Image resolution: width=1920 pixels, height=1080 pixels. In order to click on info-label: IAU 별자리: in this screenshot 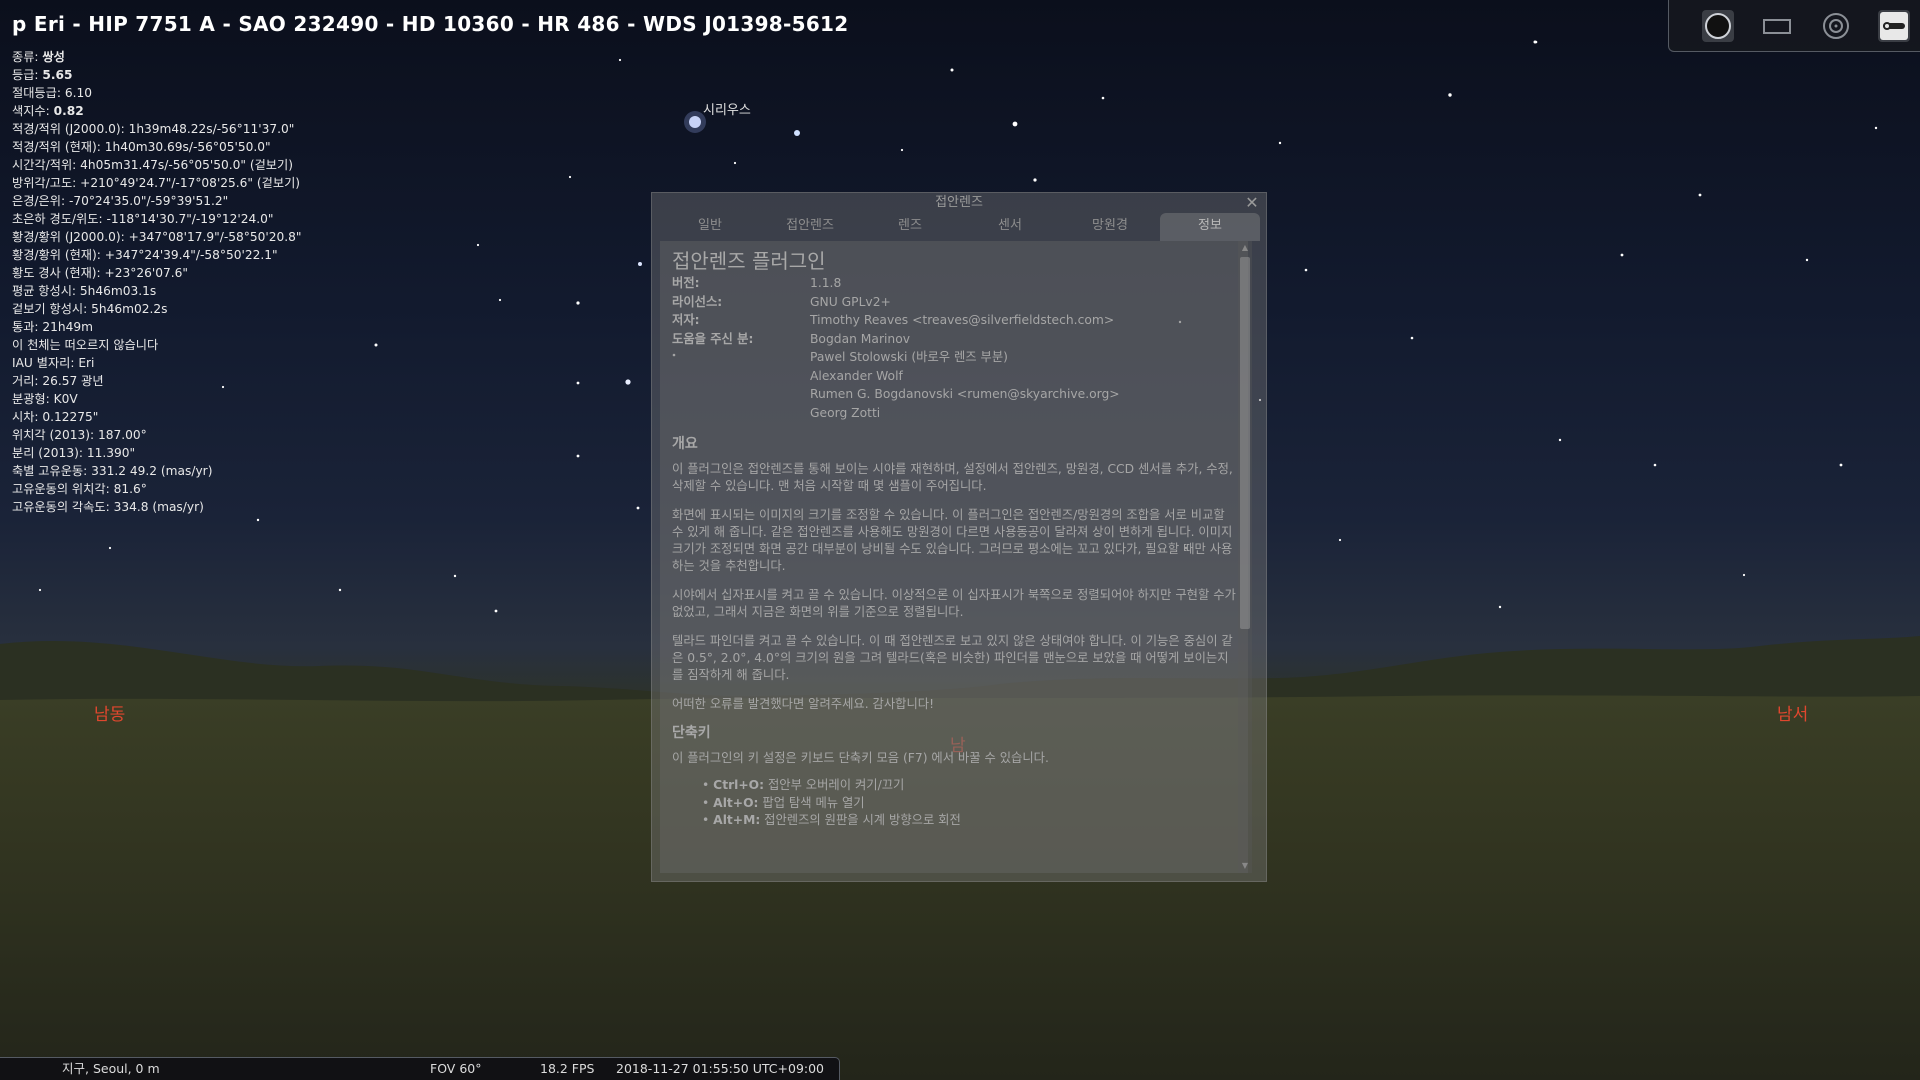, I will do `click(45, 363)`.